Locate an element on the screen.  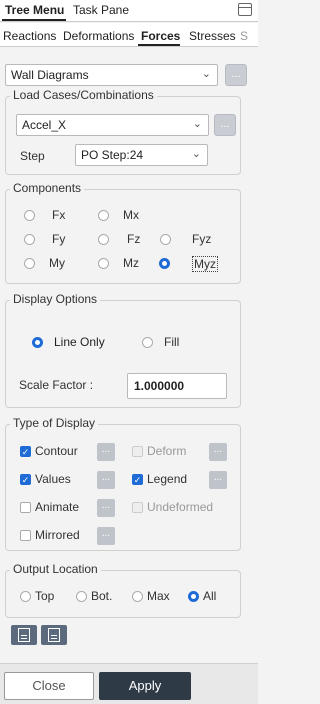
pane-layout-icon is located at coordinates (245, 9).